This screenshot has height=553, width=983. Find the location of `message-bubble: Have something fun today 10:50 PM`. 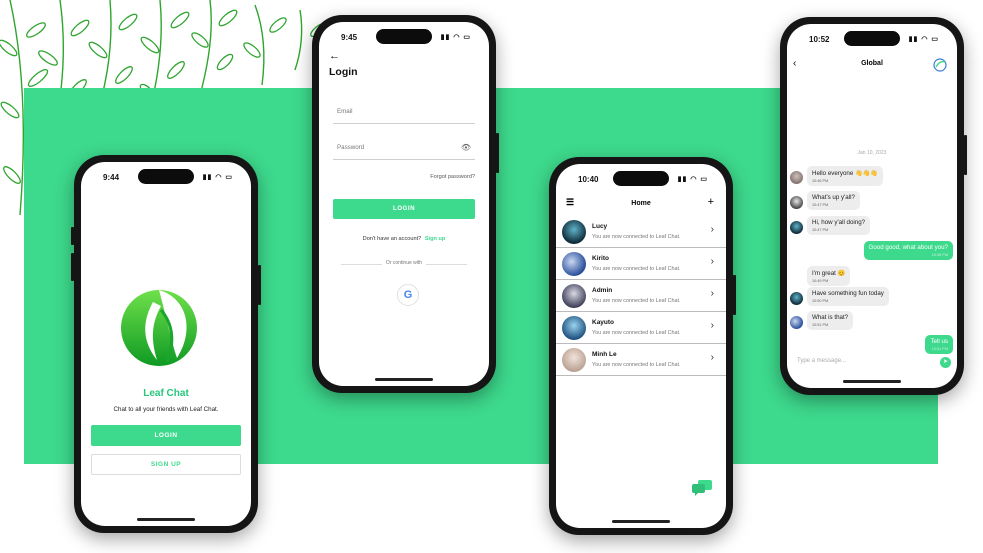

message-bubble: Have something fun today 10:50 PM is located at coordinates (848, 296).